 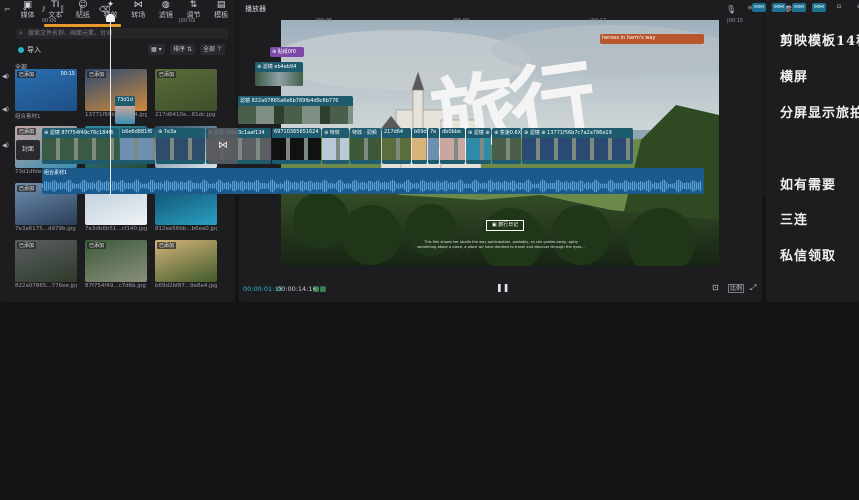 What do you see at coordinates (5, 76) in the screenshot?
I see `track-audio-icon: ◀)` at bounding box center [5, 76].